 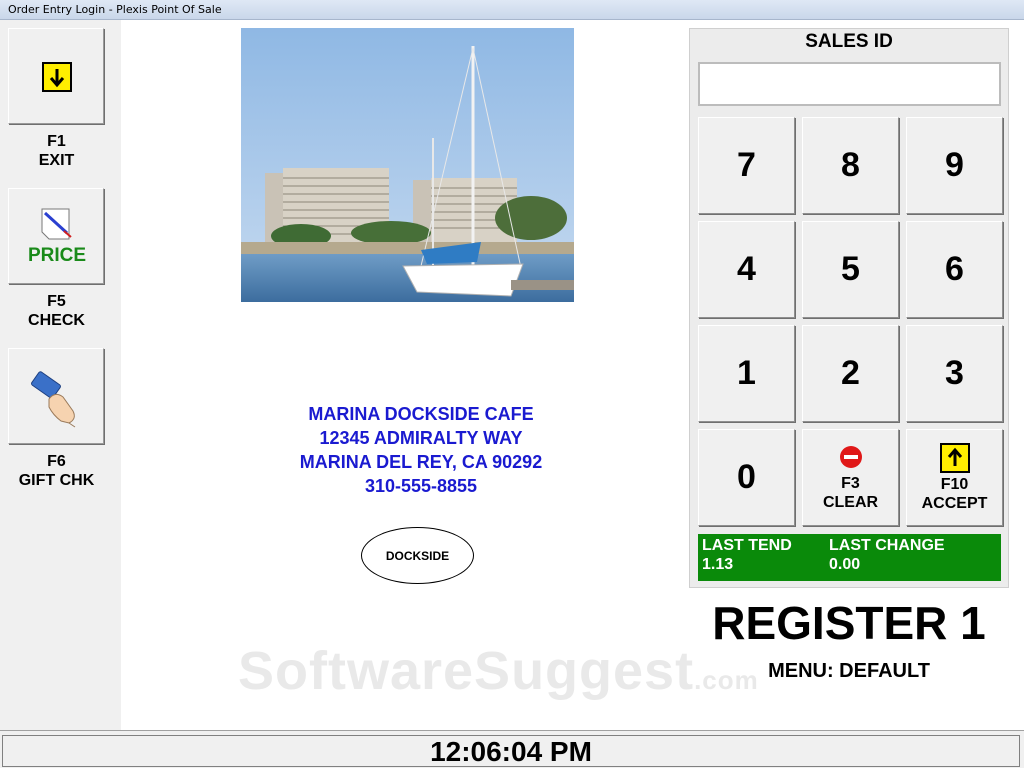 I want to click on last-tend-value: 1.13, so click(x=718, y=564).